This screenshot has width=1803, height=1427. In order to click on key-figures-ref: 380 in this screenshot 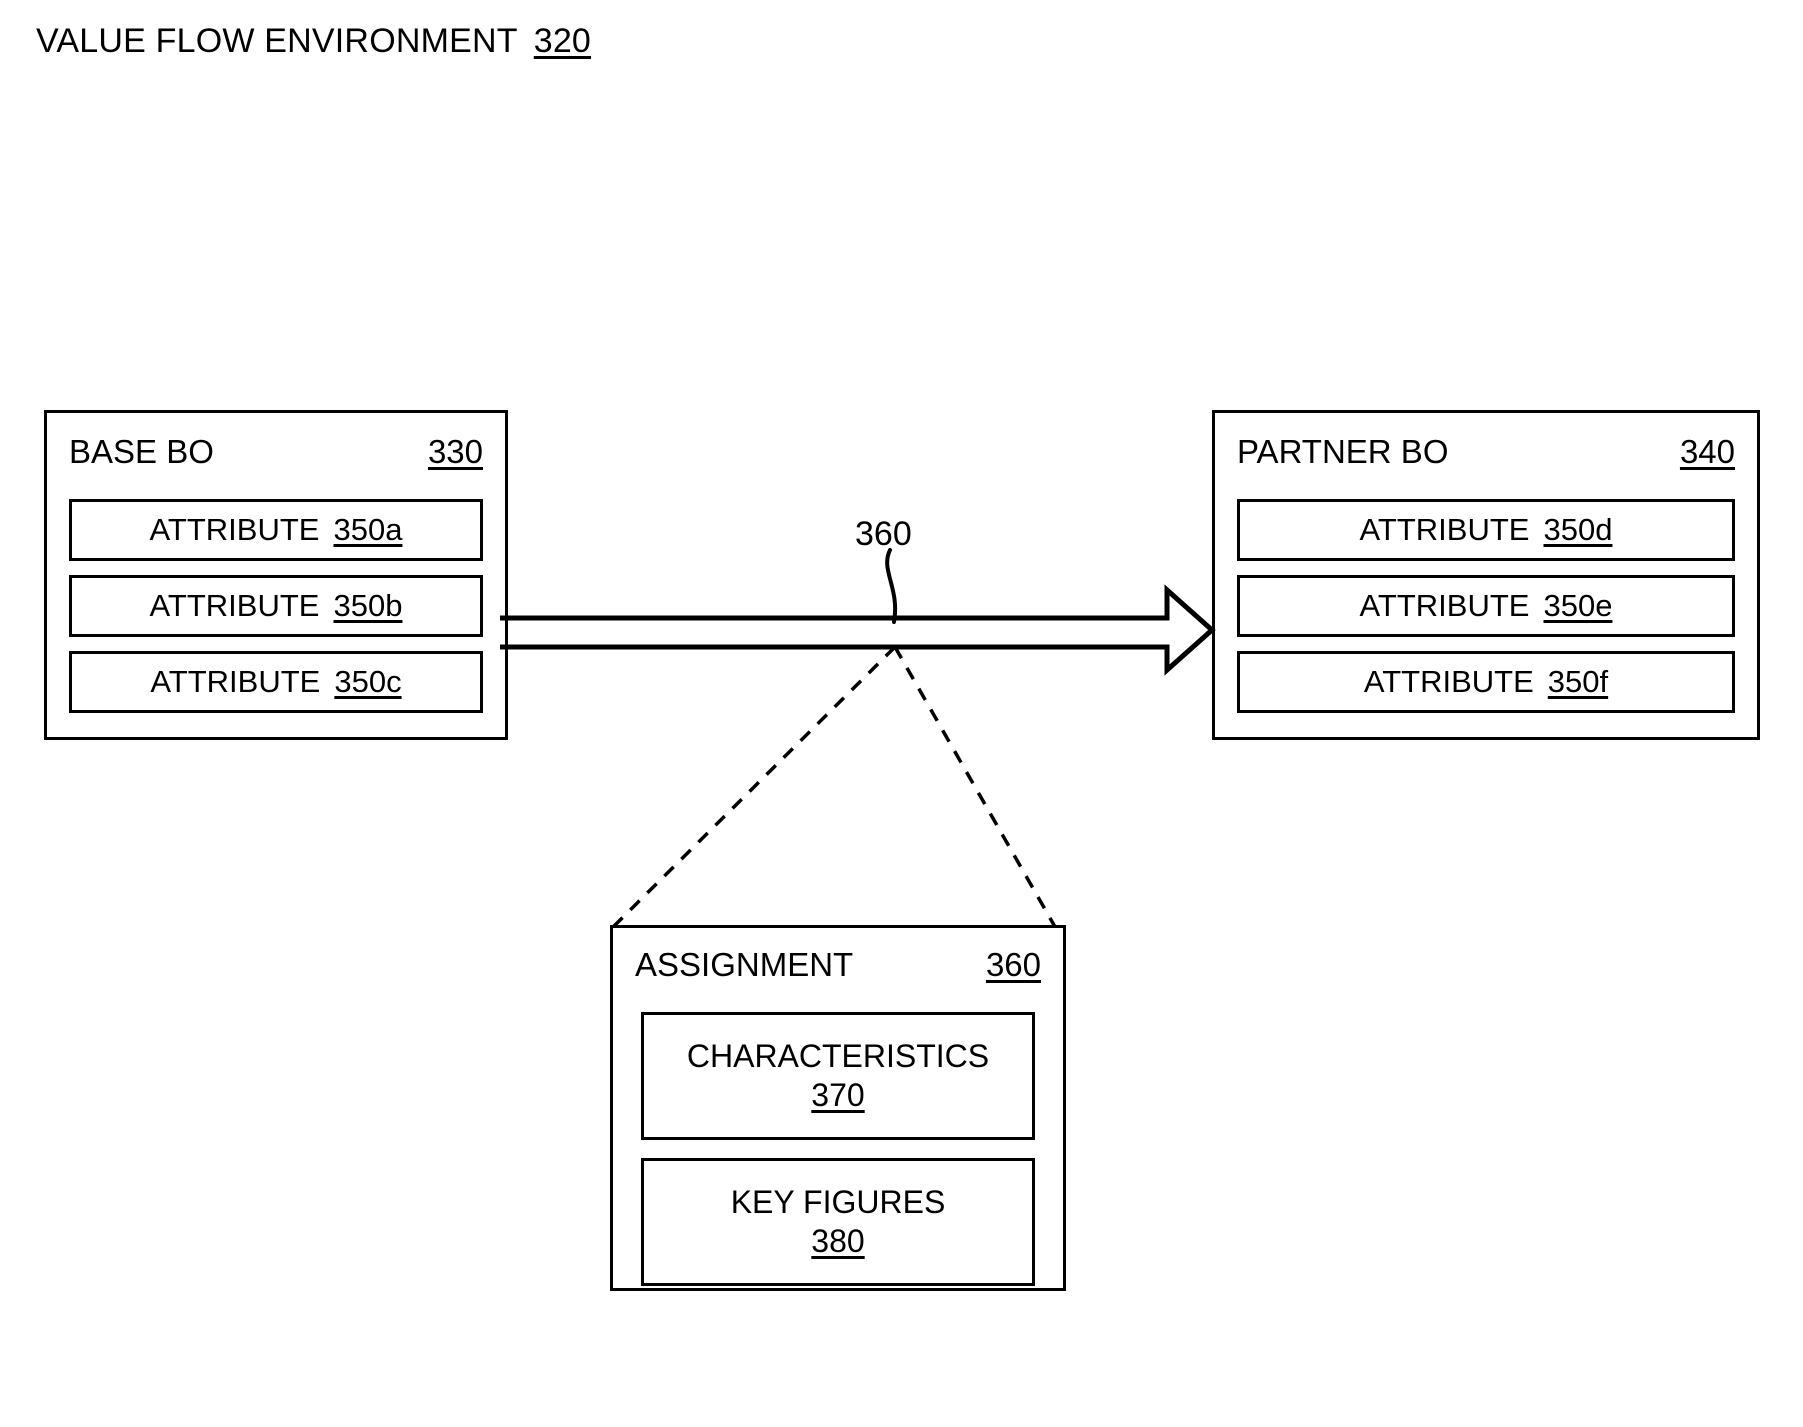, I will do `click(838, 1241)`.